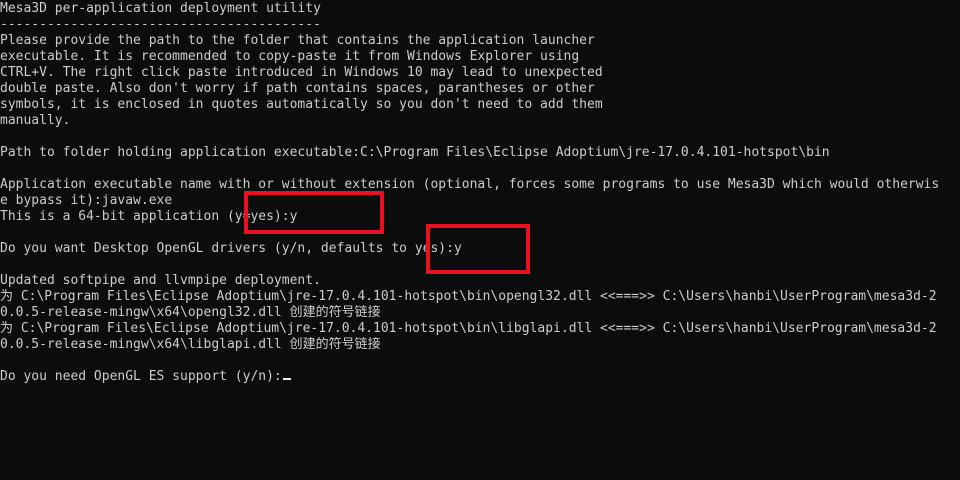 The width and height of the screenshot is (960, 480). What do you see at coordinates (480, 377) in the screenshot?
I see `terminal-prompt-line: Do you need OpenGL ES support (y/n):` at bounding box center [480, 377].